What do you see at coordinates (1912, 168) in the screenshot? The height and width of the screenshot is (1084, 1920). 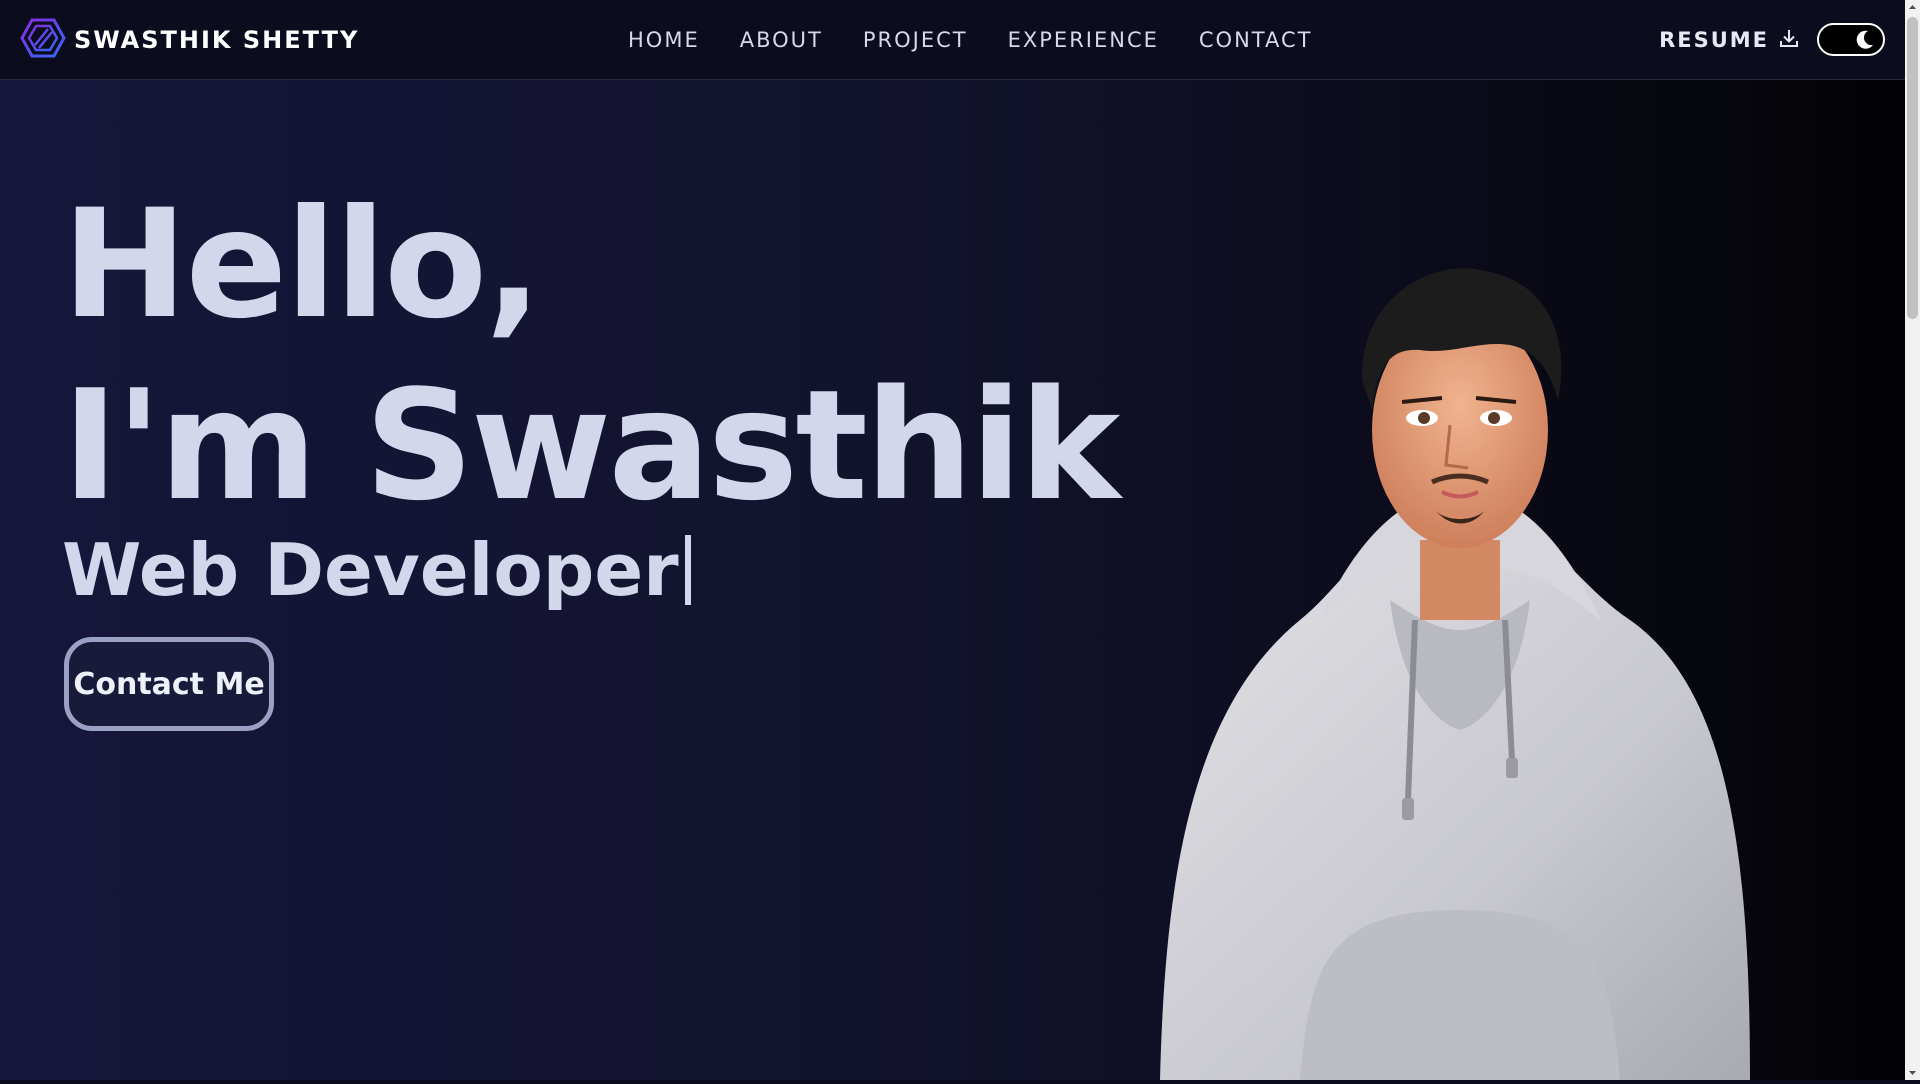 I see `scrollbar-thumb` at bounding box center [1912, 168].